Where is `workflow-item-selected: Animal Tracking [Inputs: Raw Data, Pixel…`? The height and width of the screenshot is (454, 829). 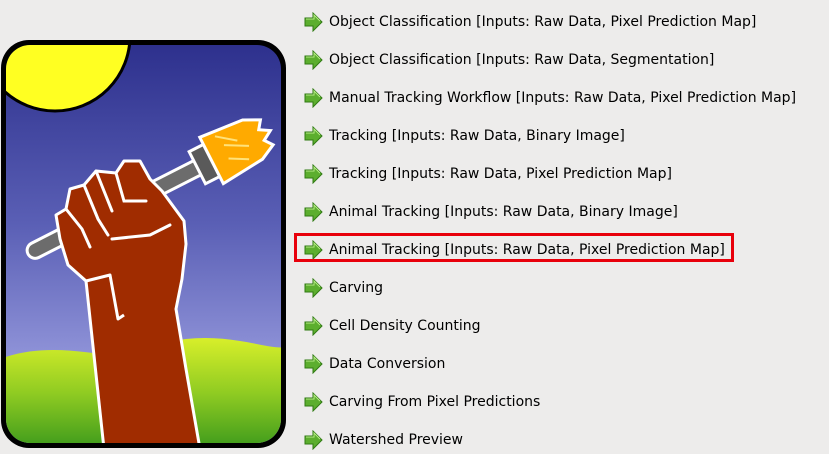 workflow-item-selected: Animal Tracking [Inputs: Raw Data, Pixel… is located at coordinates (558, 255).